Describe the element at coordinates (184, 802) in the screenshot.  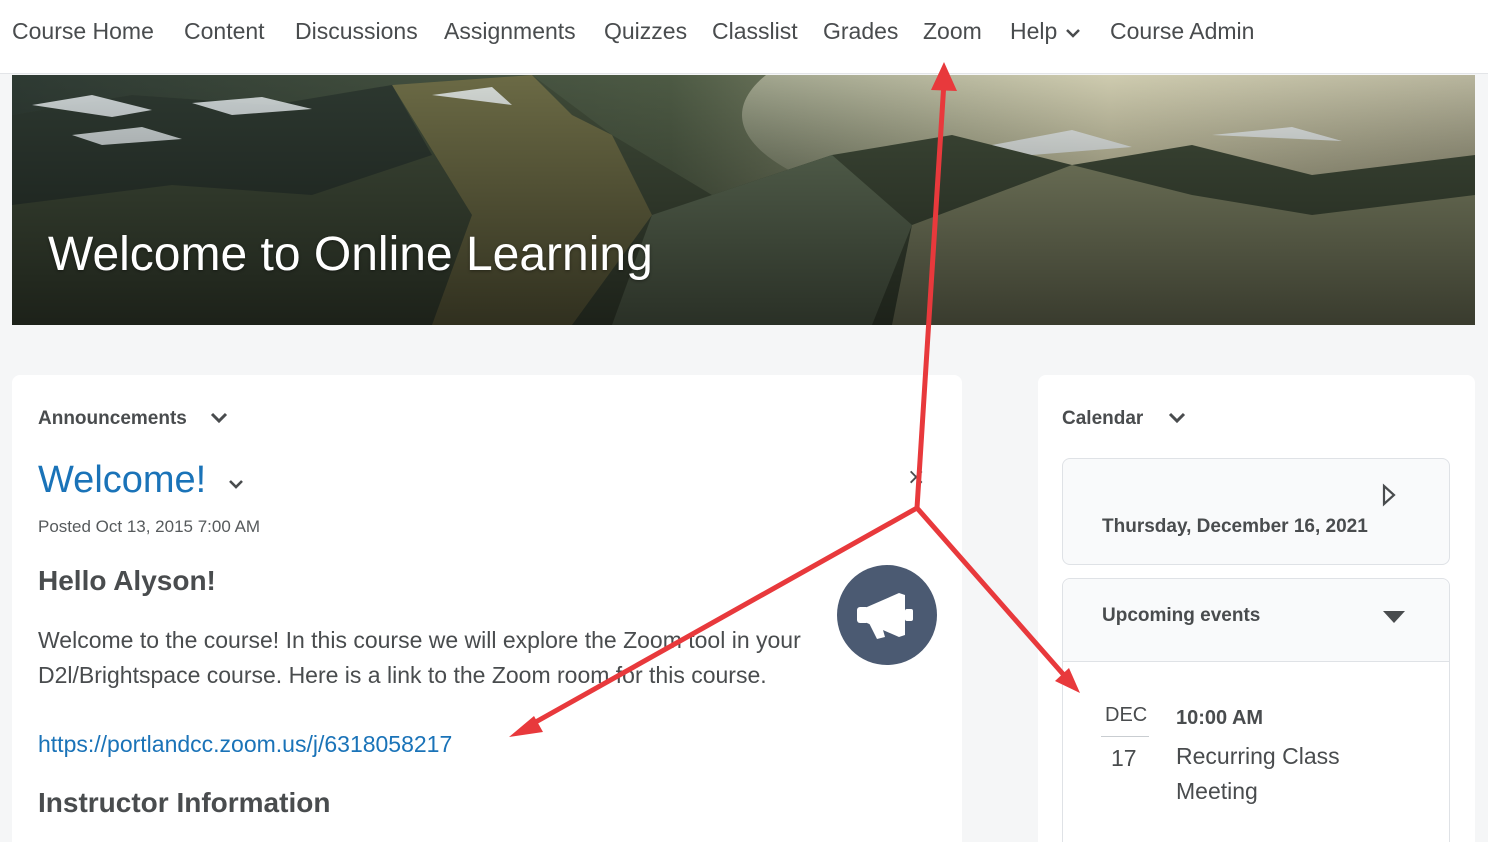
I see `instructor-info-heading: Instructor Information` at that location.